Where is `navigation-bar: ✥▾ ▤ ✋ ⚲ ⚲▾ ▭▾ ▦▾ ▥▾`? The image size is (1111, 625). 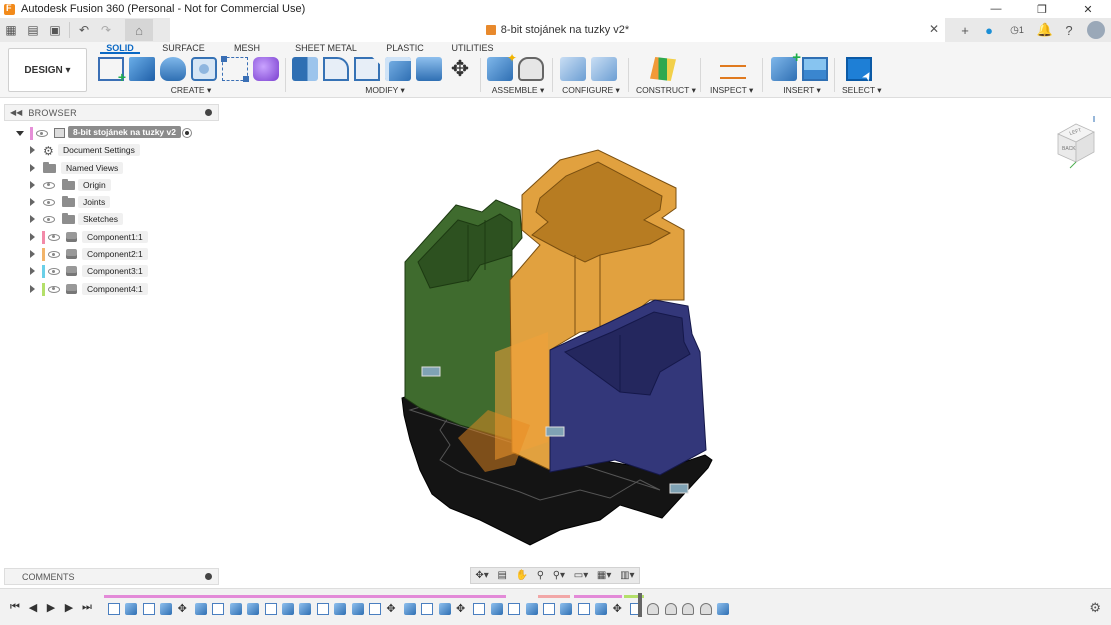
navigation-bar: ✥▾ ▤ ✋ ⚲ ⚲▾ ▭▾ ▦▾ ▥▾ is located at coordinates (555, 575).